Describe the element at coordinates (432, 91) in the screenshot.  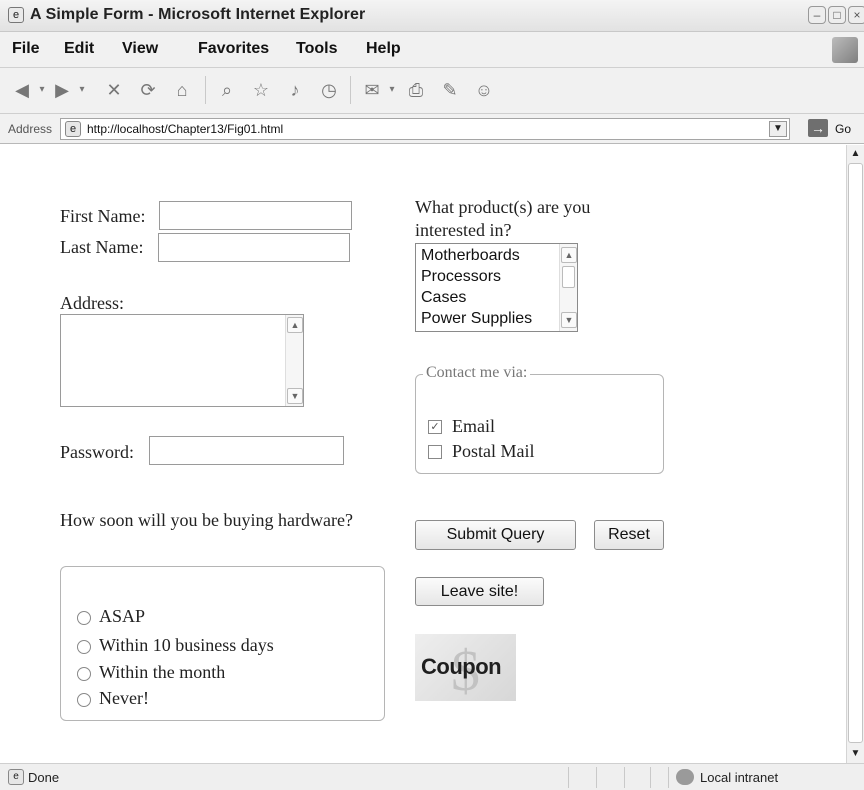
I see `toolbar: ◀ ▾ ▶ ▾ ✕ ⟳ ⌂ ⌕ ☆ ♪ ◷ ✉ ▾ ⎙ ✎ ☺` at that location.